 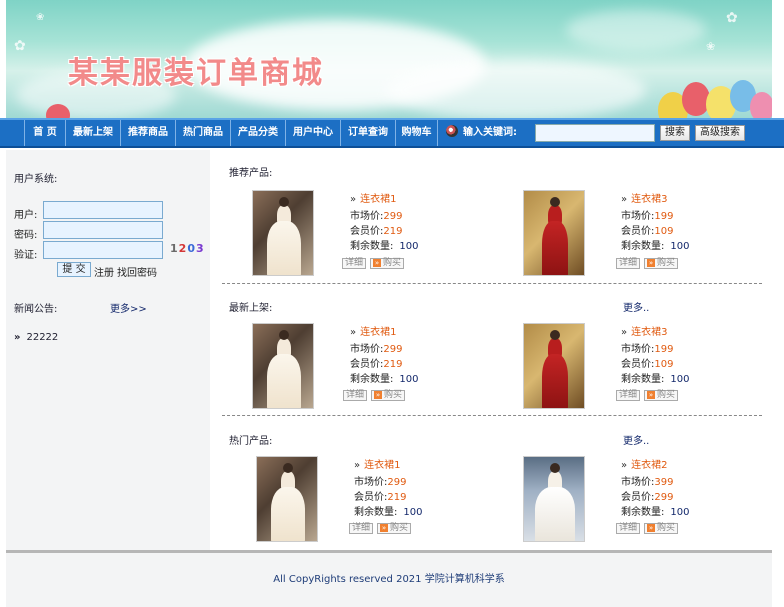 What do you see at coordinates (647, 482) in the screenshot?
I see `market-price: 市场价:399` at bounding box center [647, 482].